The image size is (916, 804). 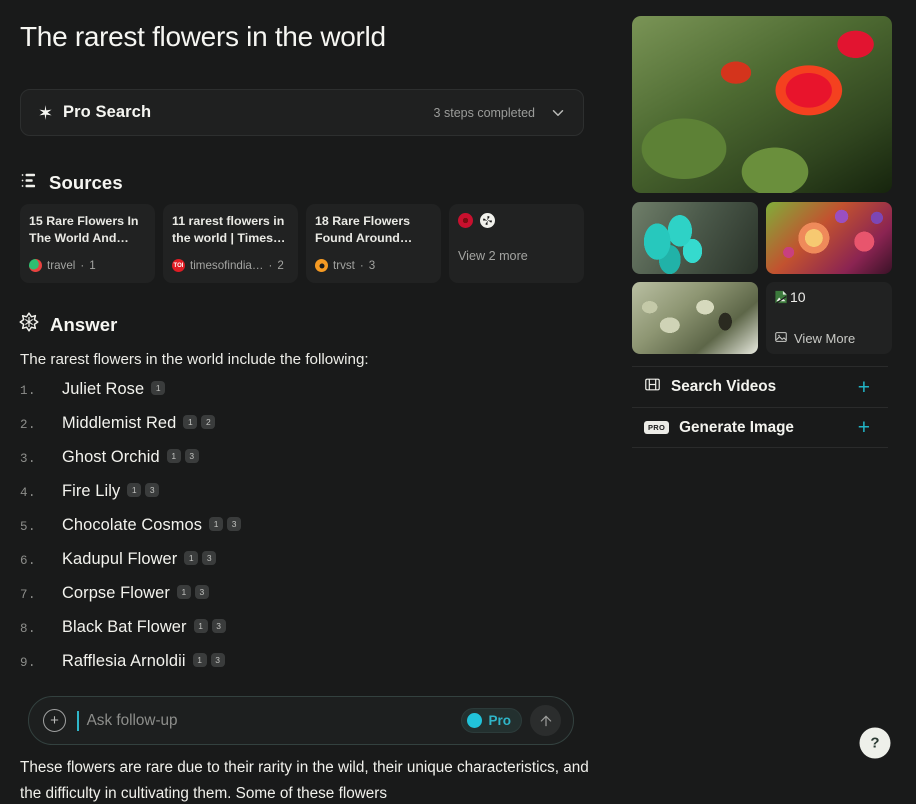 What do you see at coordinates (71, 183) in the screenshot?
I see `sources-heading: Sources` at bounding box center [71, 183].